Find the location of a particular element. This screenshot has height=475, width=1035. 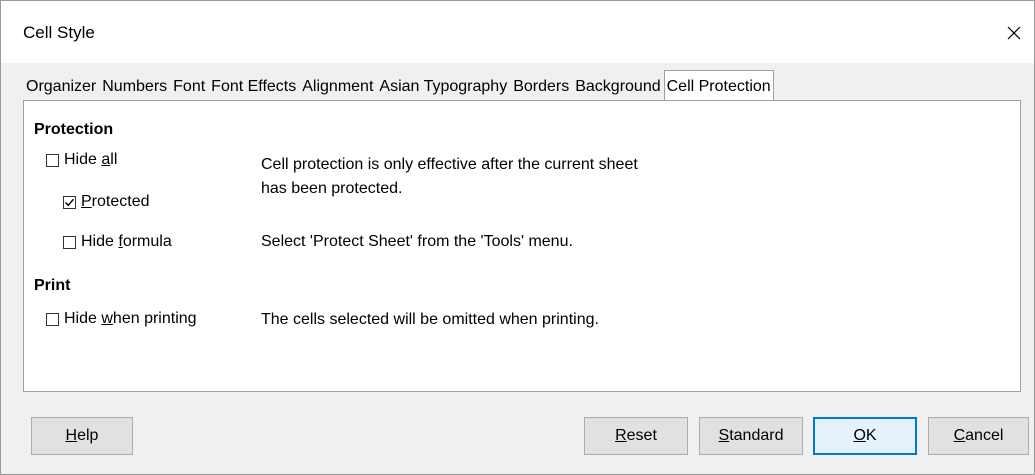

cancel-label: Cancel is located at coordinates (978, 435).